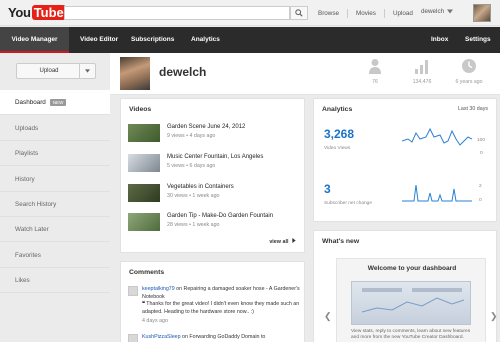  Describe the element at coordinates (478, 40) in the screenshot. I see `tab-settings: Settings` at that location.